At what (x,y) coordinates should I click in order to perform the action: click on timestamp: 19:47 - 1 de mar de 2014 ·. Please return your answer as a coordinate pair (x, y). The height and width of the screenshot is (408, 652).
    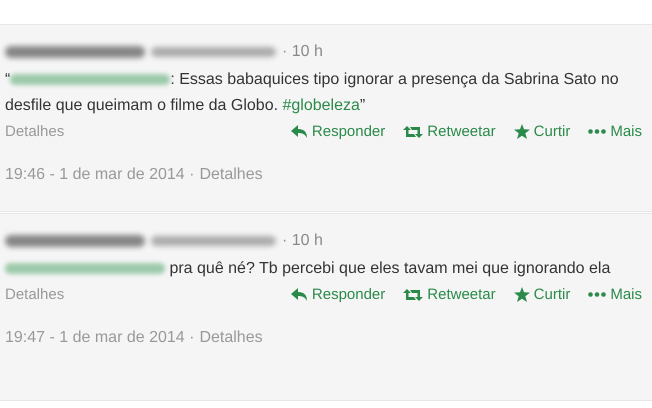
    Looking at the image, I should click on (99, 338).